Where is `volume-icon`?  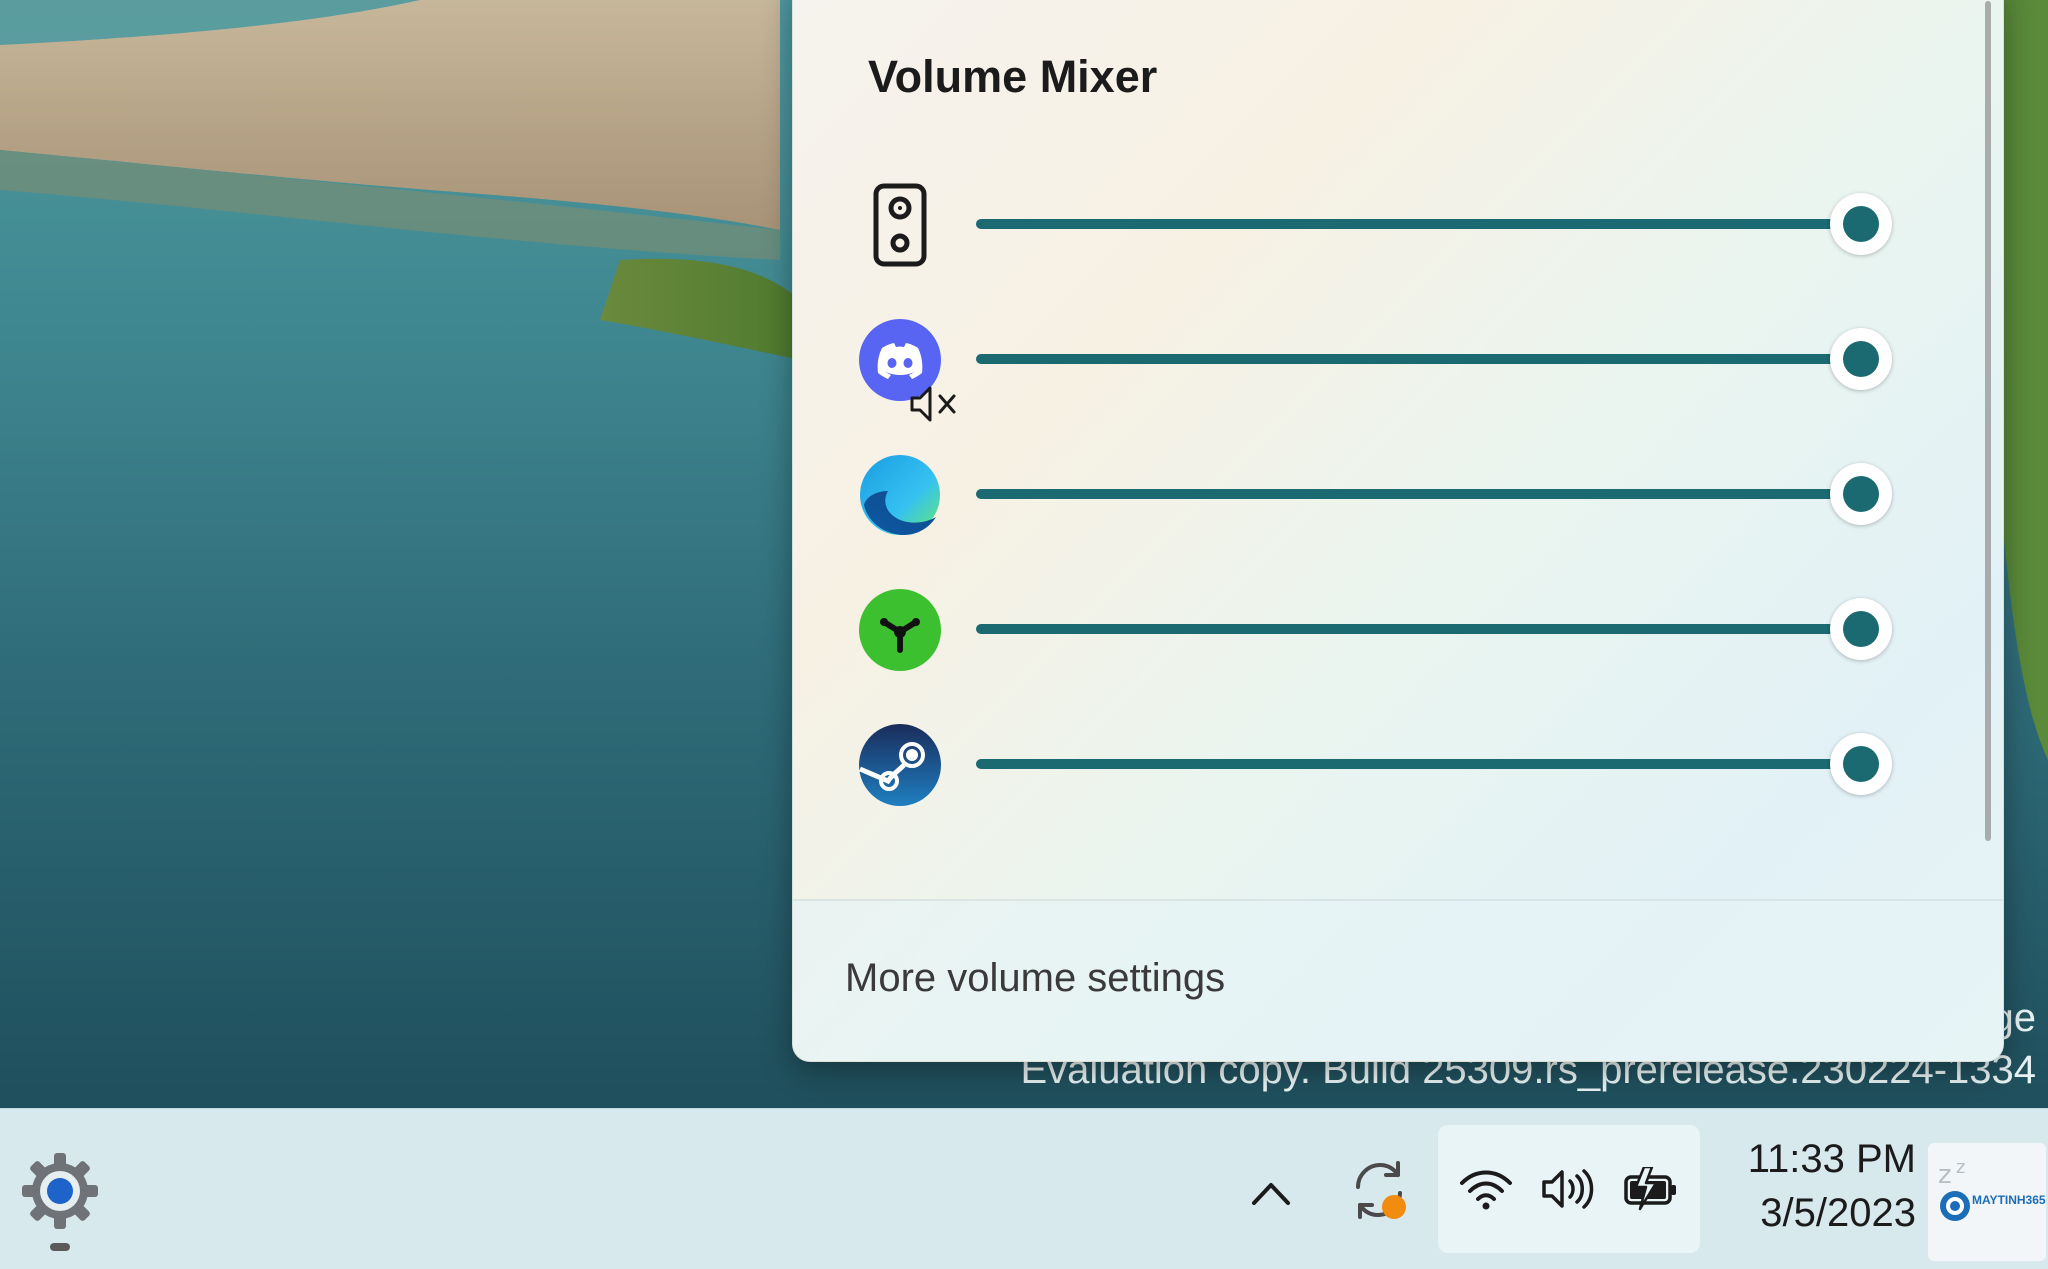
volume-icon is located at coordinates (1568, 1189).